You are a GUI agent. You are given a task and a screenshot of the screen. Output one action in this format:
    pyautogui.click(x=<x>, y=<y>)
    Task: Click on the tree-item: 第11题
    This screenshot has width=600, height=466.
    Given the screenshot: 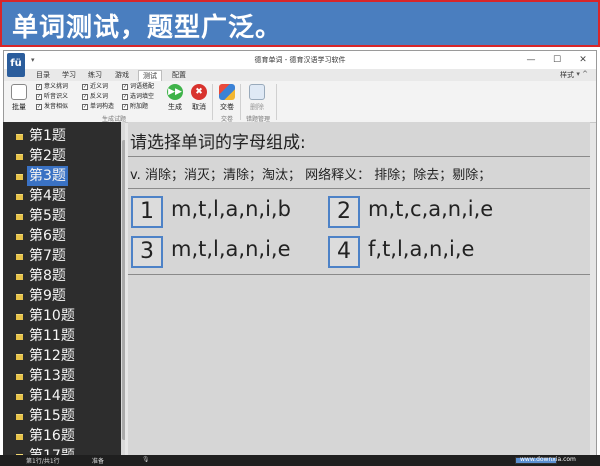 What is the action you would take?
    pyautogui.click(x=62, y=336)
    